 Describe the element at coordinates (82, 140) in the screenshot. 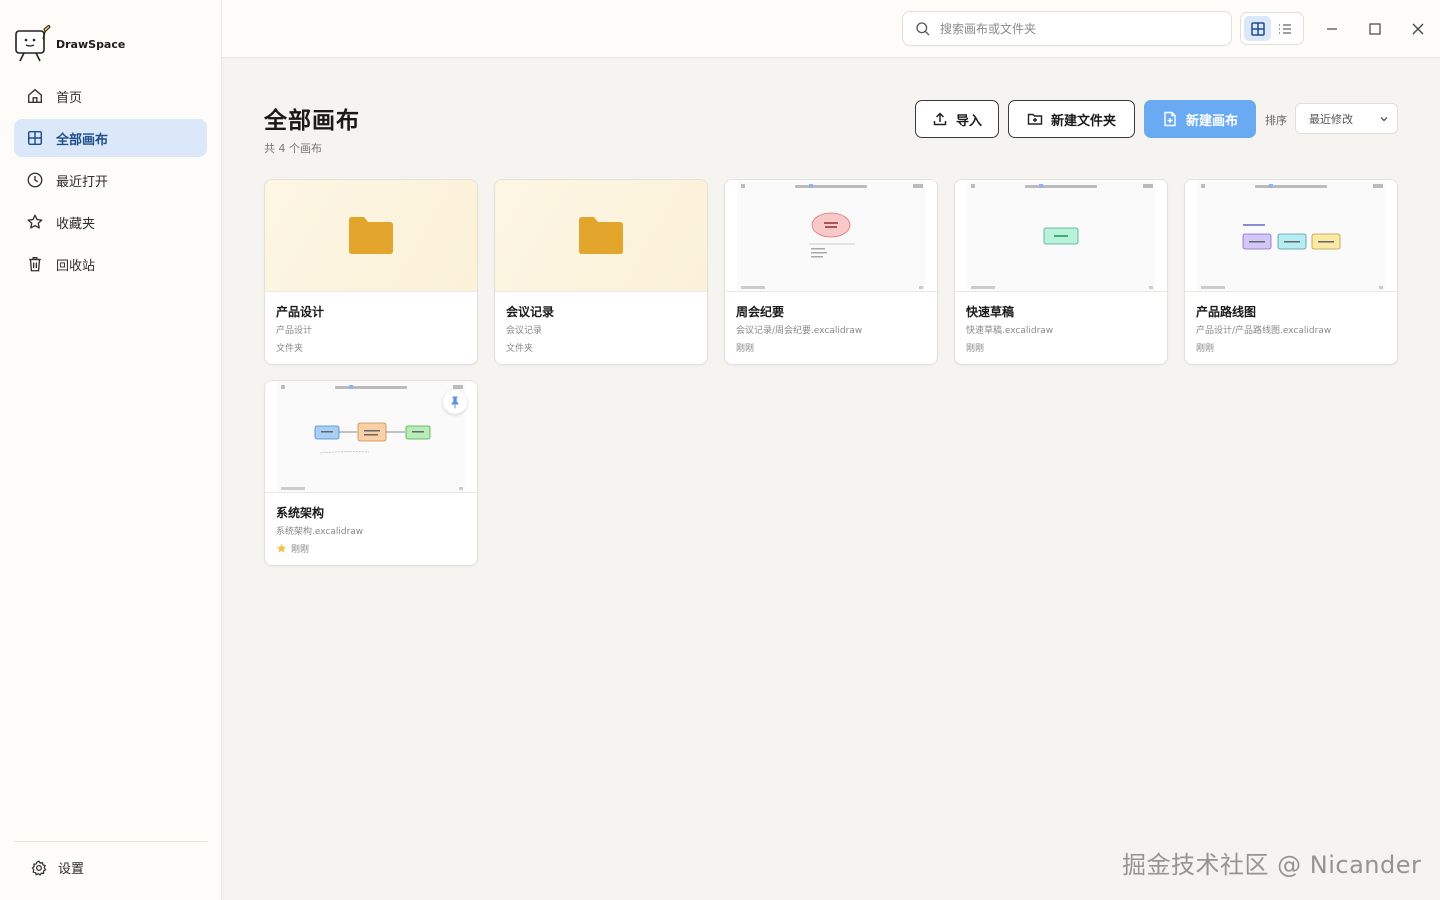

I see `sidebar-item-label: 全部画布` at that location.